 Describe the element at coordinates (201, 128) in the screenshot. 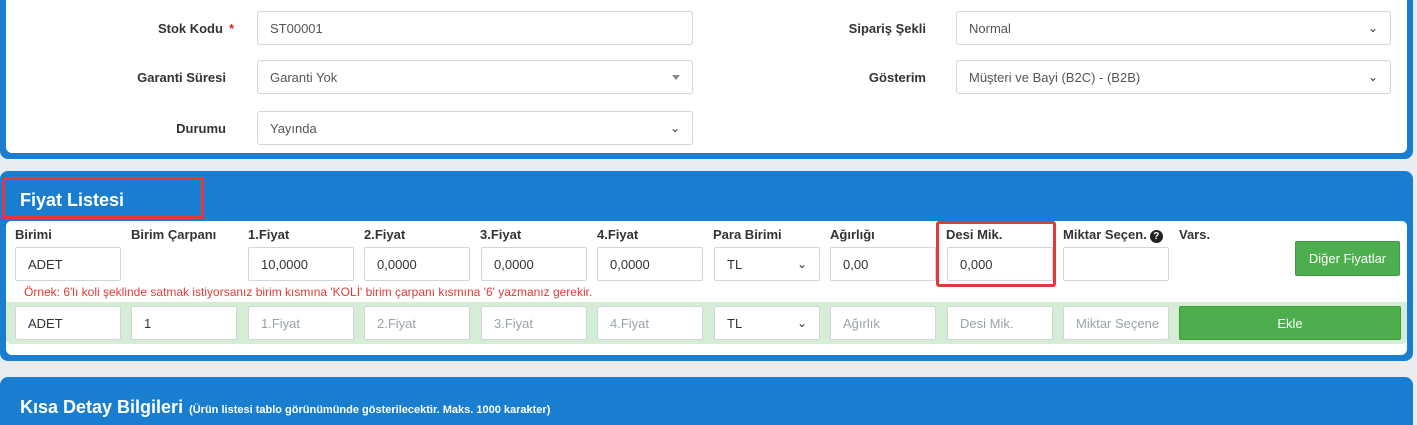

I see `status-label: Durumu` at that location.